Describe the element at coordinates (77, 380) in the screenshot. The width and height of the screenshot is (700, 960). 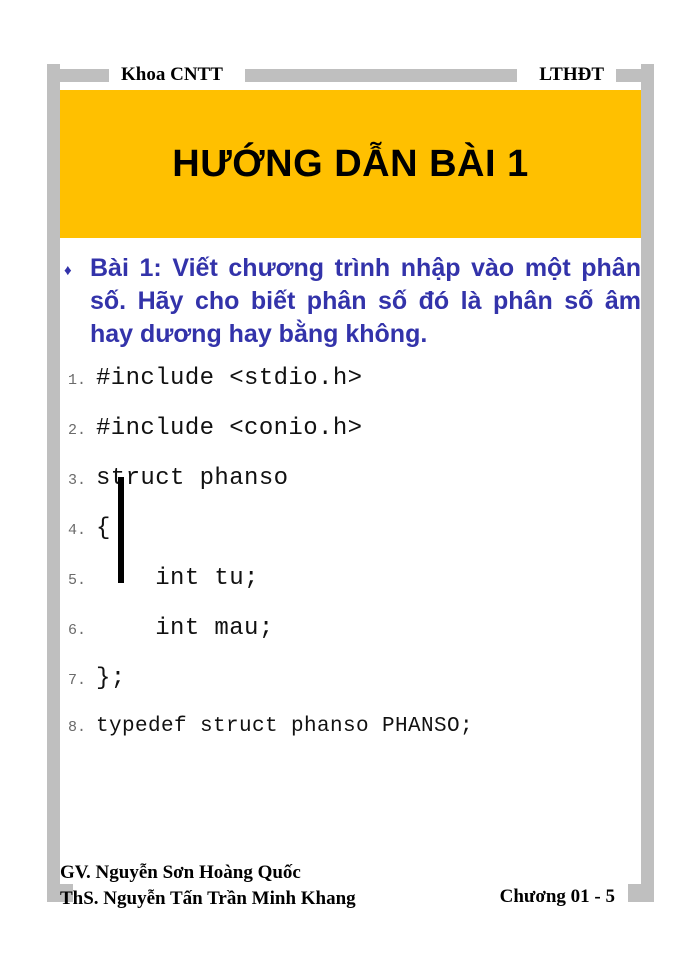
I see `code-line-number: 1.` at that location.